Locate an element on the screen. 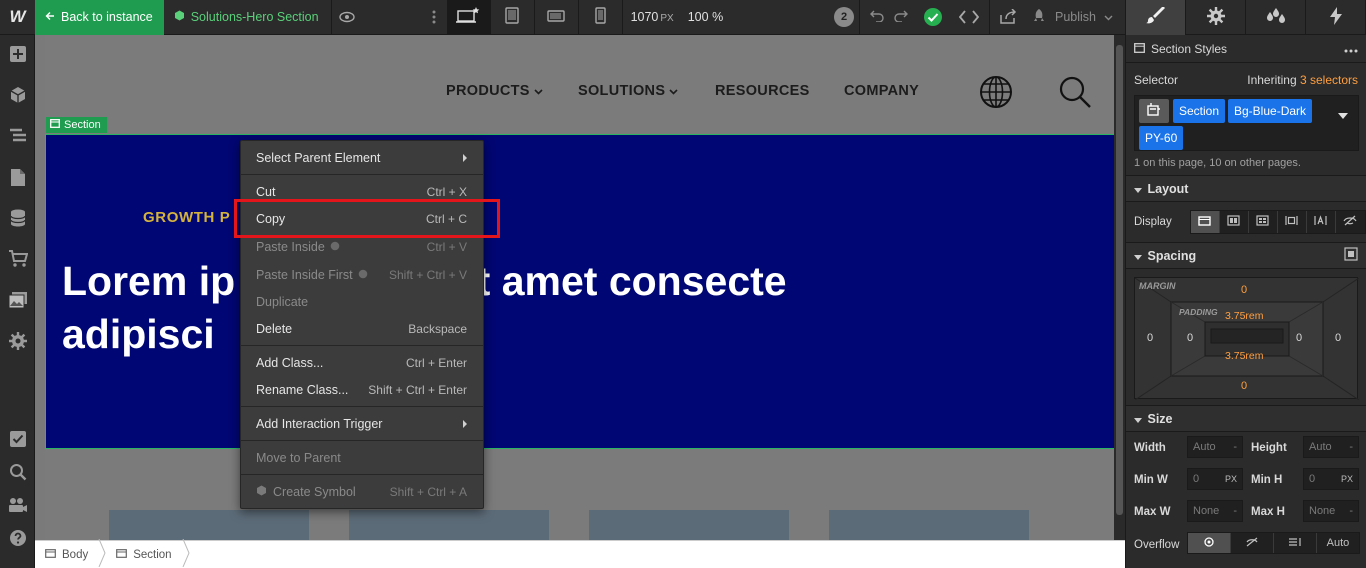 The height and width of the screenshot is (568, 1366). margin-right-value: 0 is located at coordinates (1338, 338).